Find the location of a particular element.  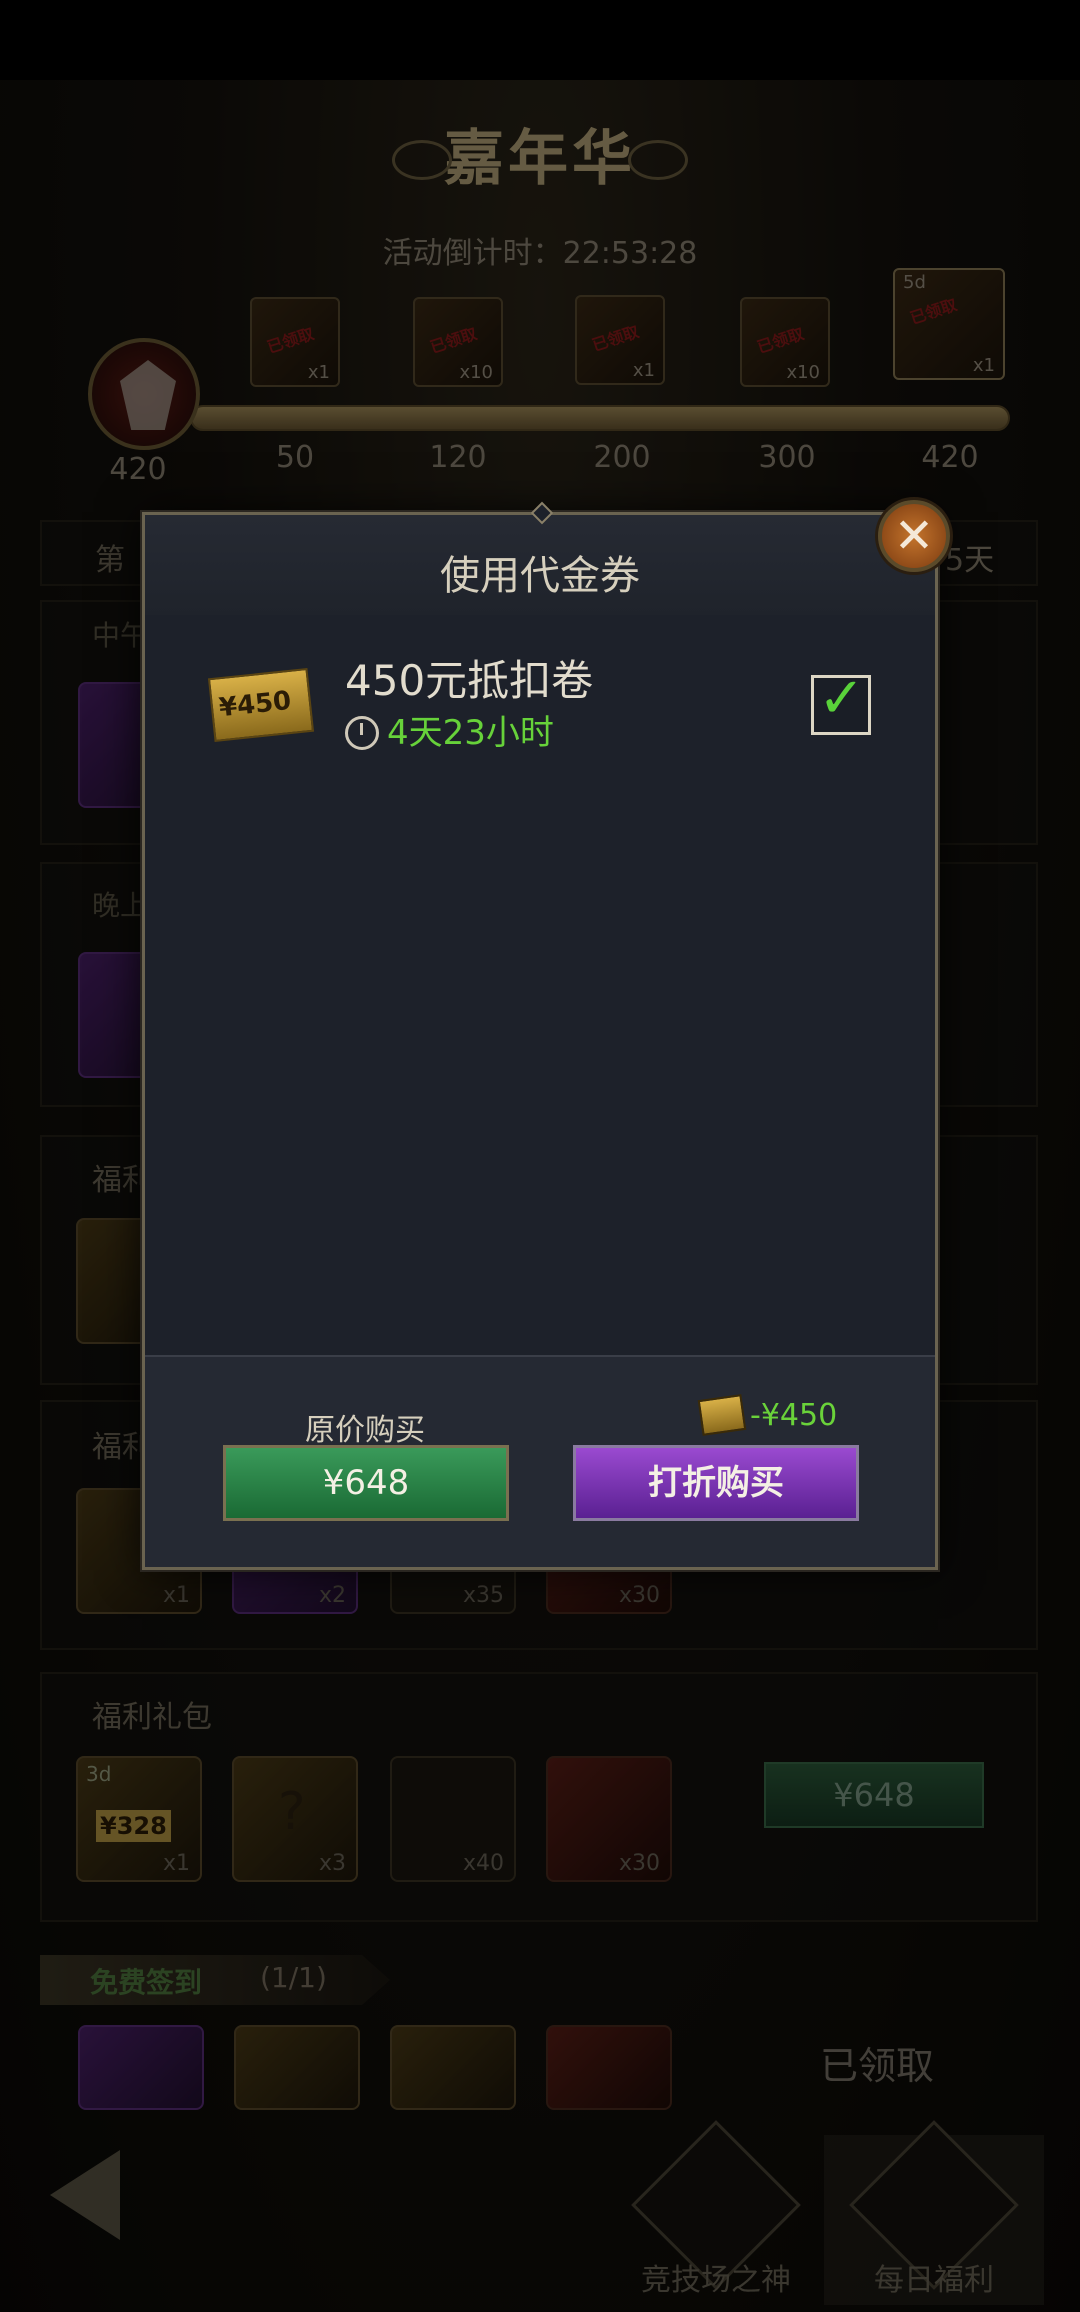

voucher-time-left: 4天23小时 is located at coordinates (449, 729).